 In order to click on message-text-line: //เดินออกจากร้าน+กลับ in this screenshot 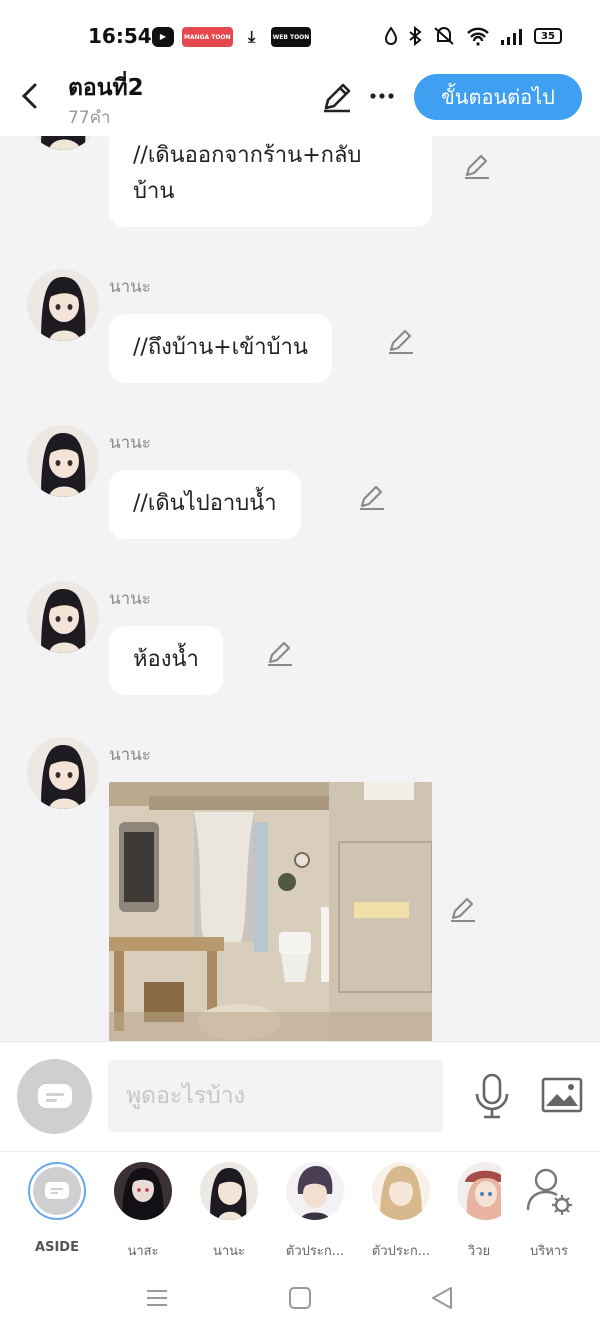, I will do `click(247, 155)`.